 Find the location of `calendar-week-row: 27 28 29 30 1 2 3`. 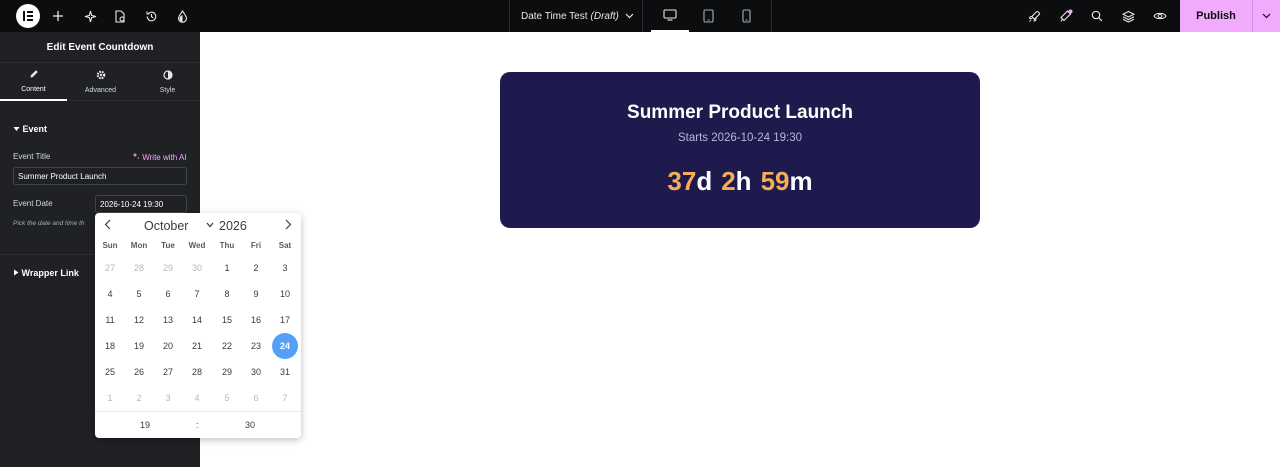

calendar-week-row: 27 28 29 30 1 2 3 is located at coordinates (198, 268).